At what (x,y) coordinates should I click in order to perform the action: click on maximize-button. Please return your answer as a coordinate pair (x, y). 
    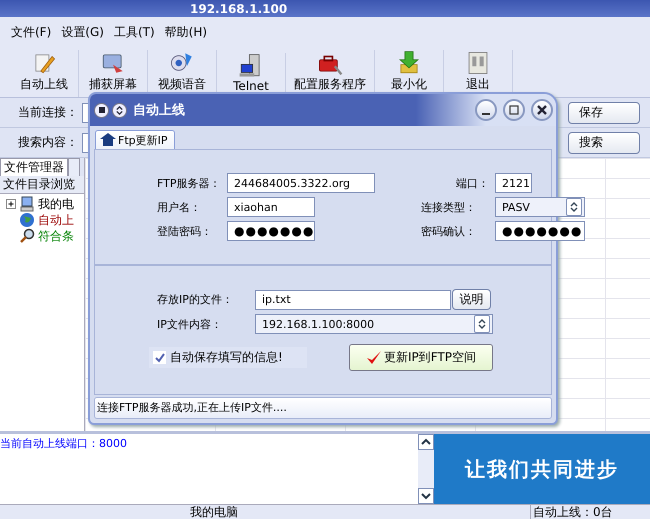
    Looking at the image, I should click on (514, 110).